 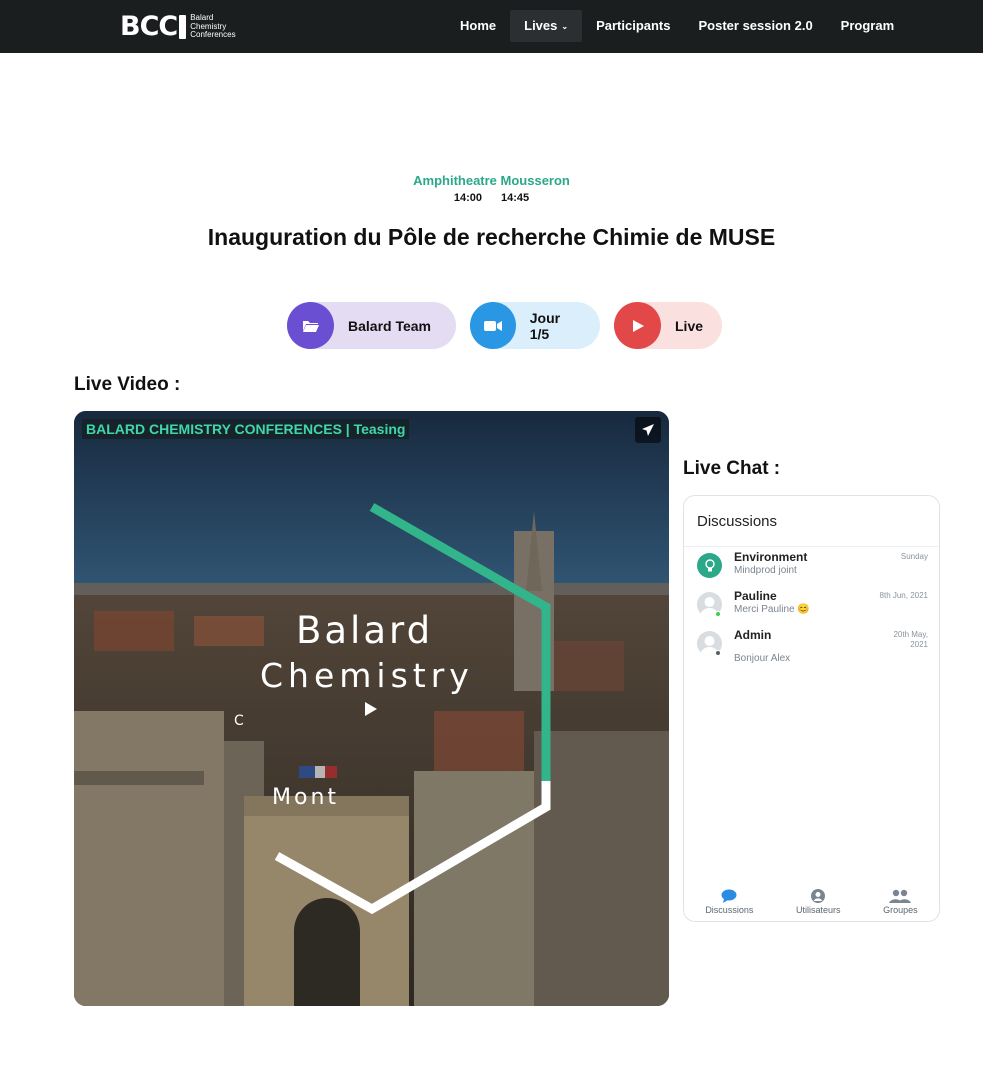 What do you see at coordinates (818, 910) in the screenshot?
I see `tab-label: Utilisateurs` at bounding box center [818, 910].